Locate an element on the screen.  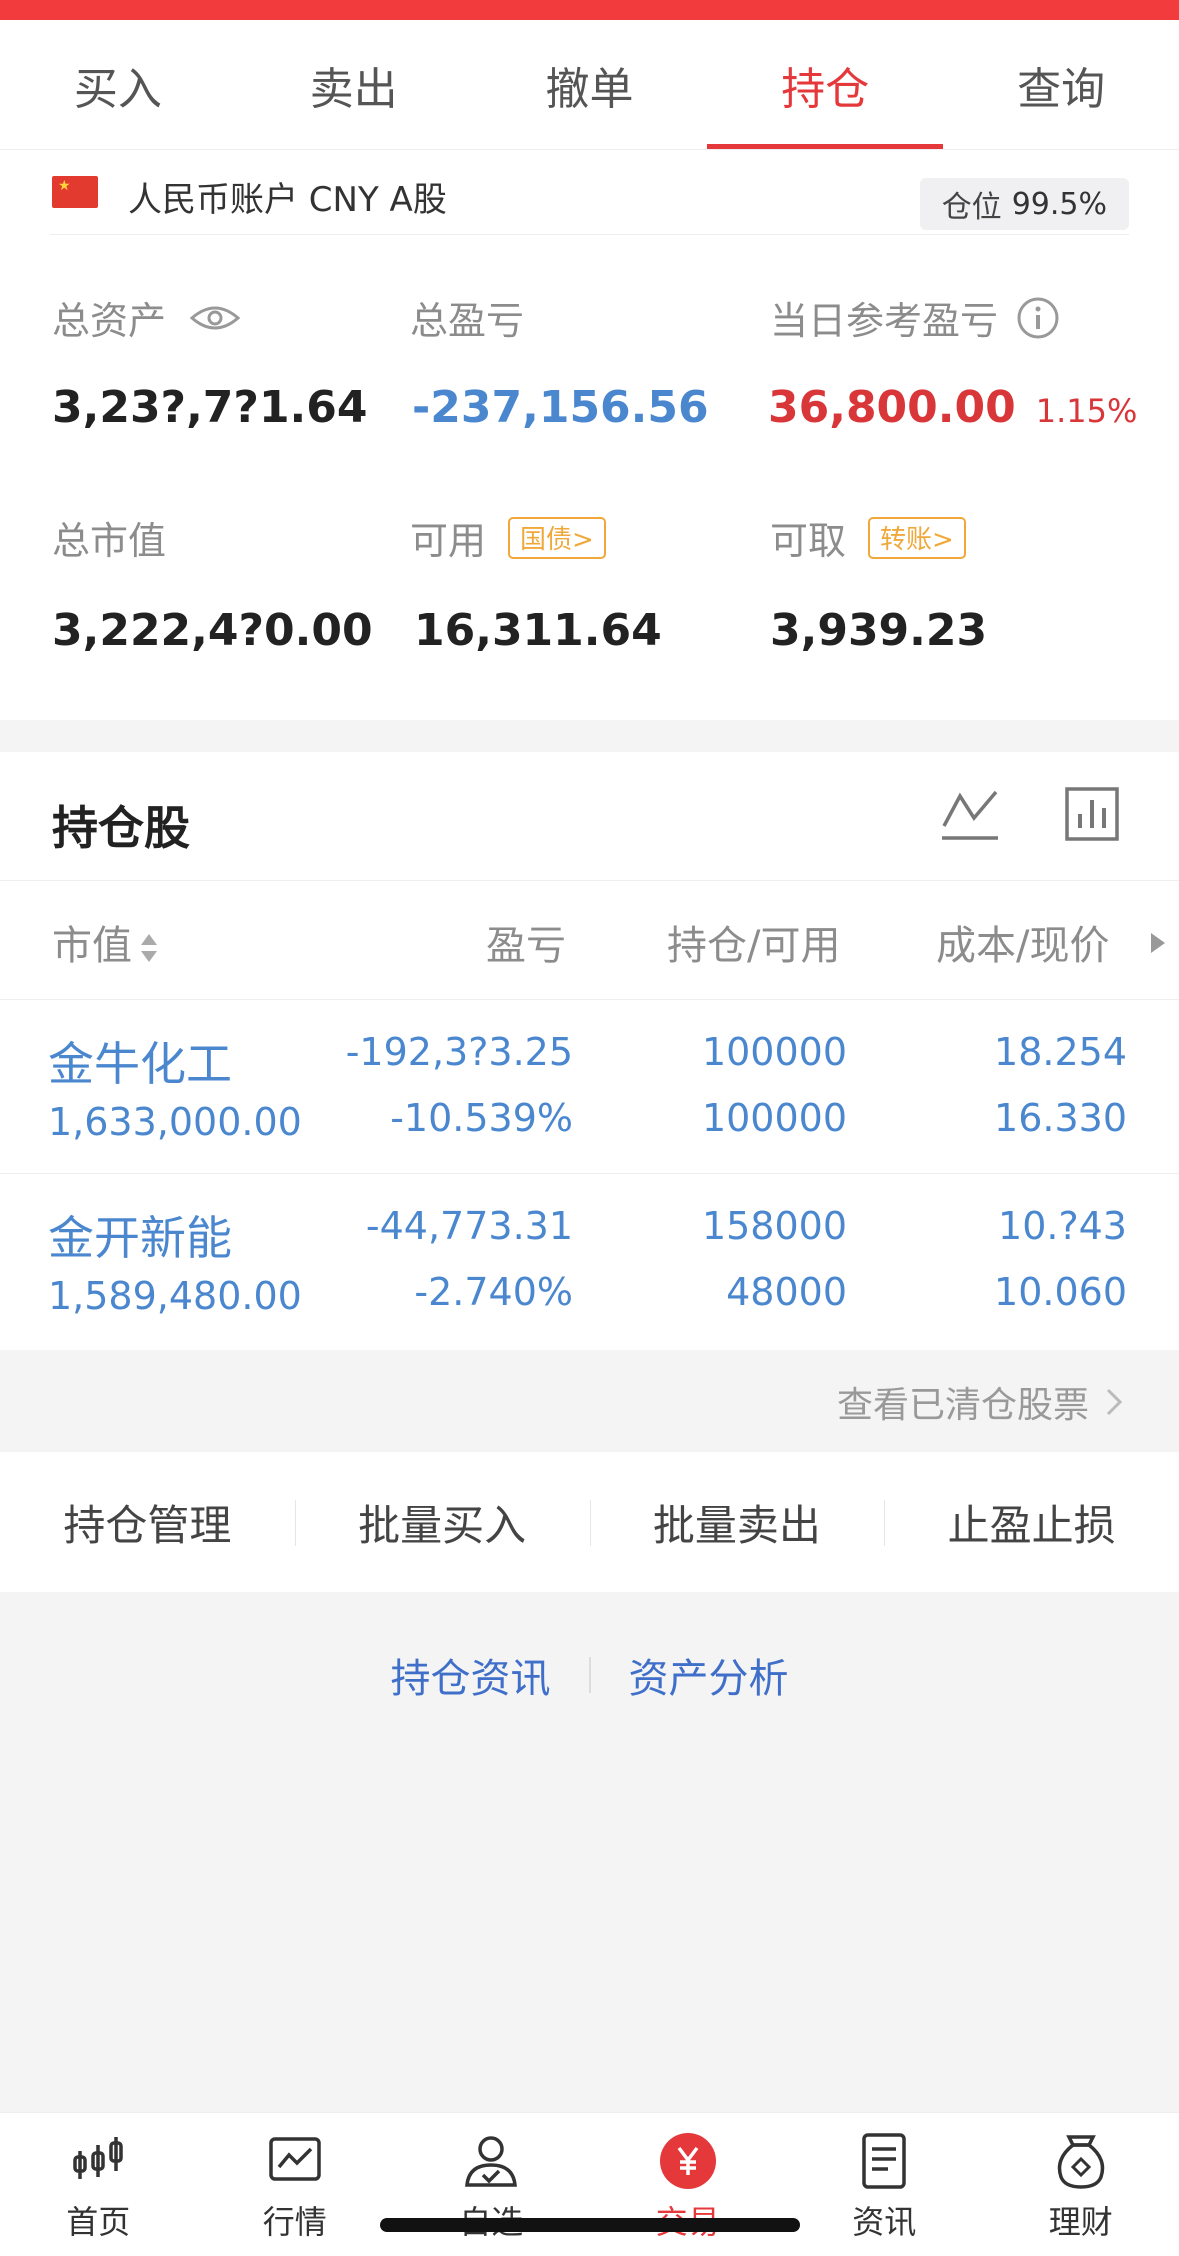
person-check-icon is located at coordinates (491, 2161).